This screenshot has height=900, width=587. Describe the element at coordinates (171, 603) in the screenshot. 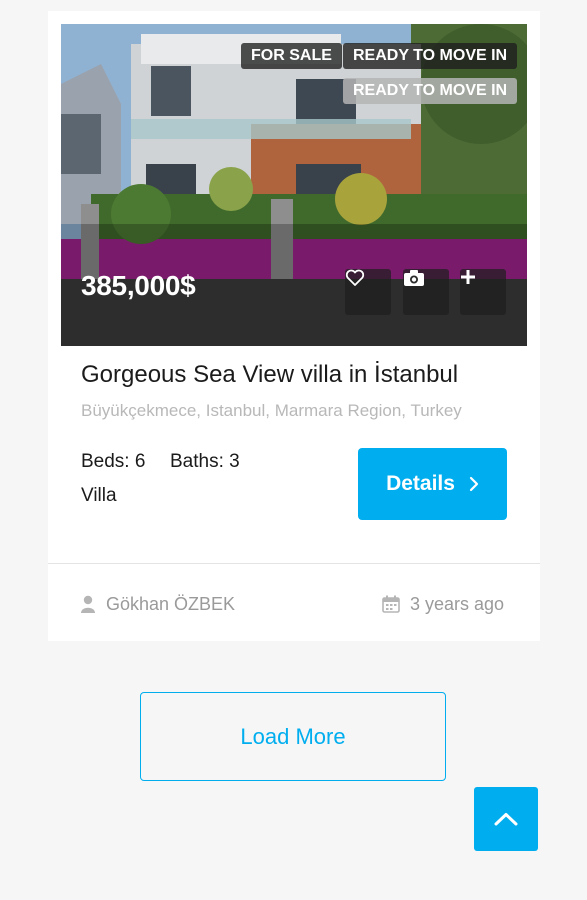

I see `agent-name: Gökhan ÖZBEK` at that location.